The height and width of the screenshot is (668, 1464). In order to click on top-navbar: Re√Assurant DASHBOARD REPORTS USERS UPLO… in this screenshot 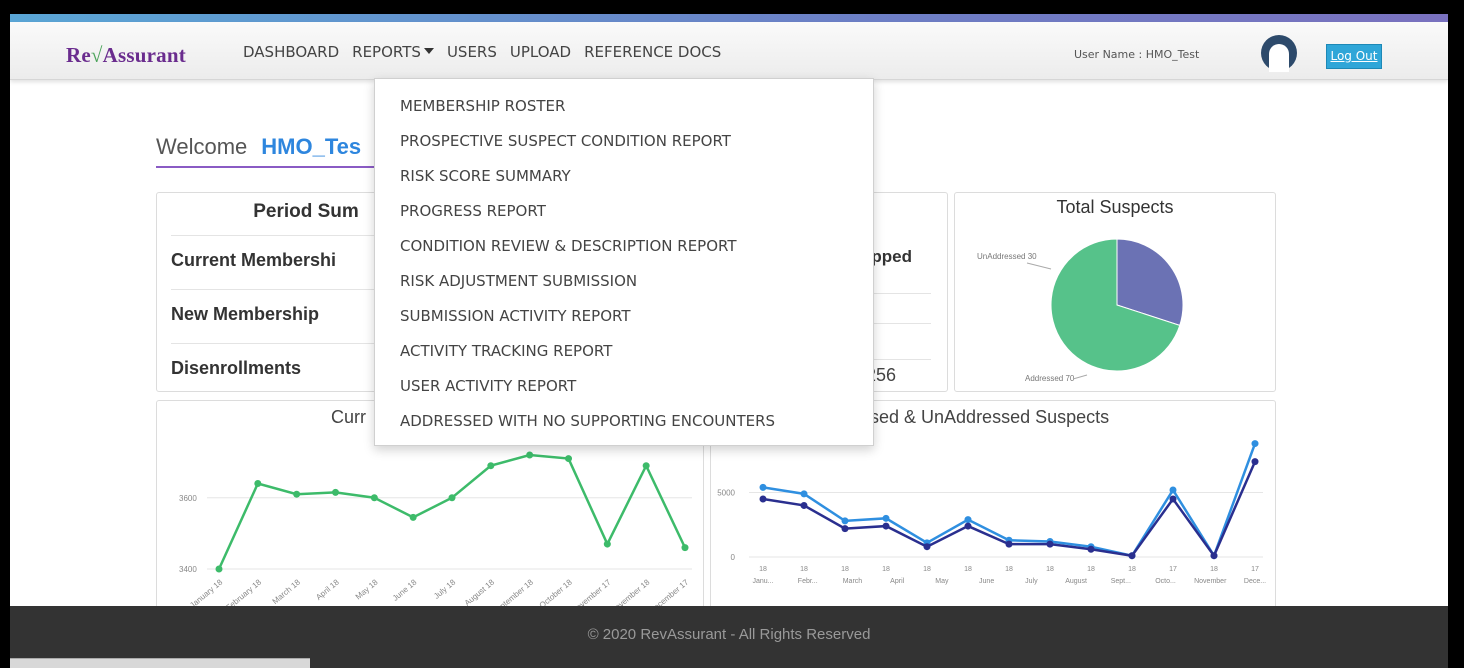, I will do `click(729, 51)`.